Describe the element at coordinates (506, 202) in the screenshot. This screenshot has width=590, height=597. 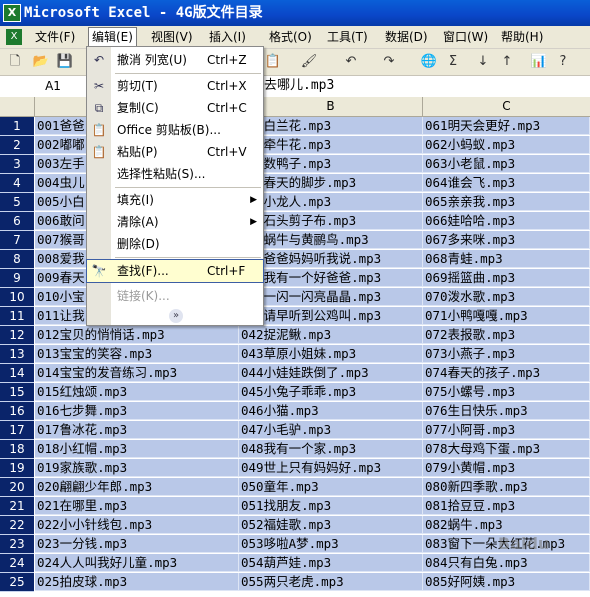
I see `cell-c: 065亲亲我.mp3` at that location.